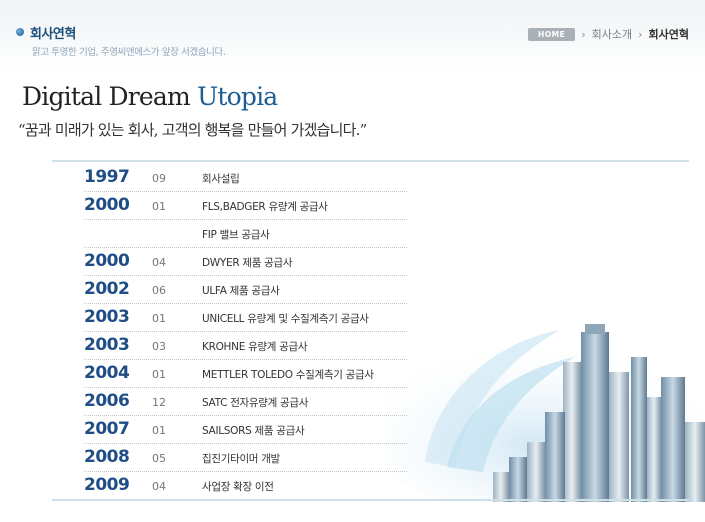 The width and height of the screenshot is (705, 522). What do you see at coordinates (285, 319) in the screenshot?
I see `history-event: UNICELL 유량계 및 수질계측기 공급사` at bounding box center [285, 319].